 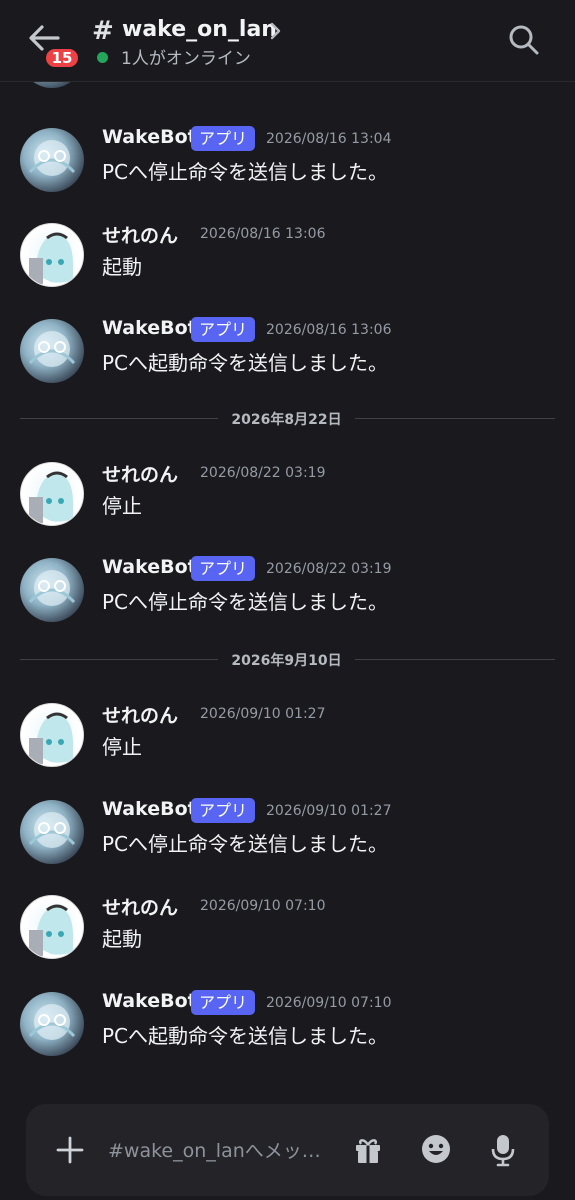 I want to click on date-divider: 2026年8月22日, so click(x=287, y=418).